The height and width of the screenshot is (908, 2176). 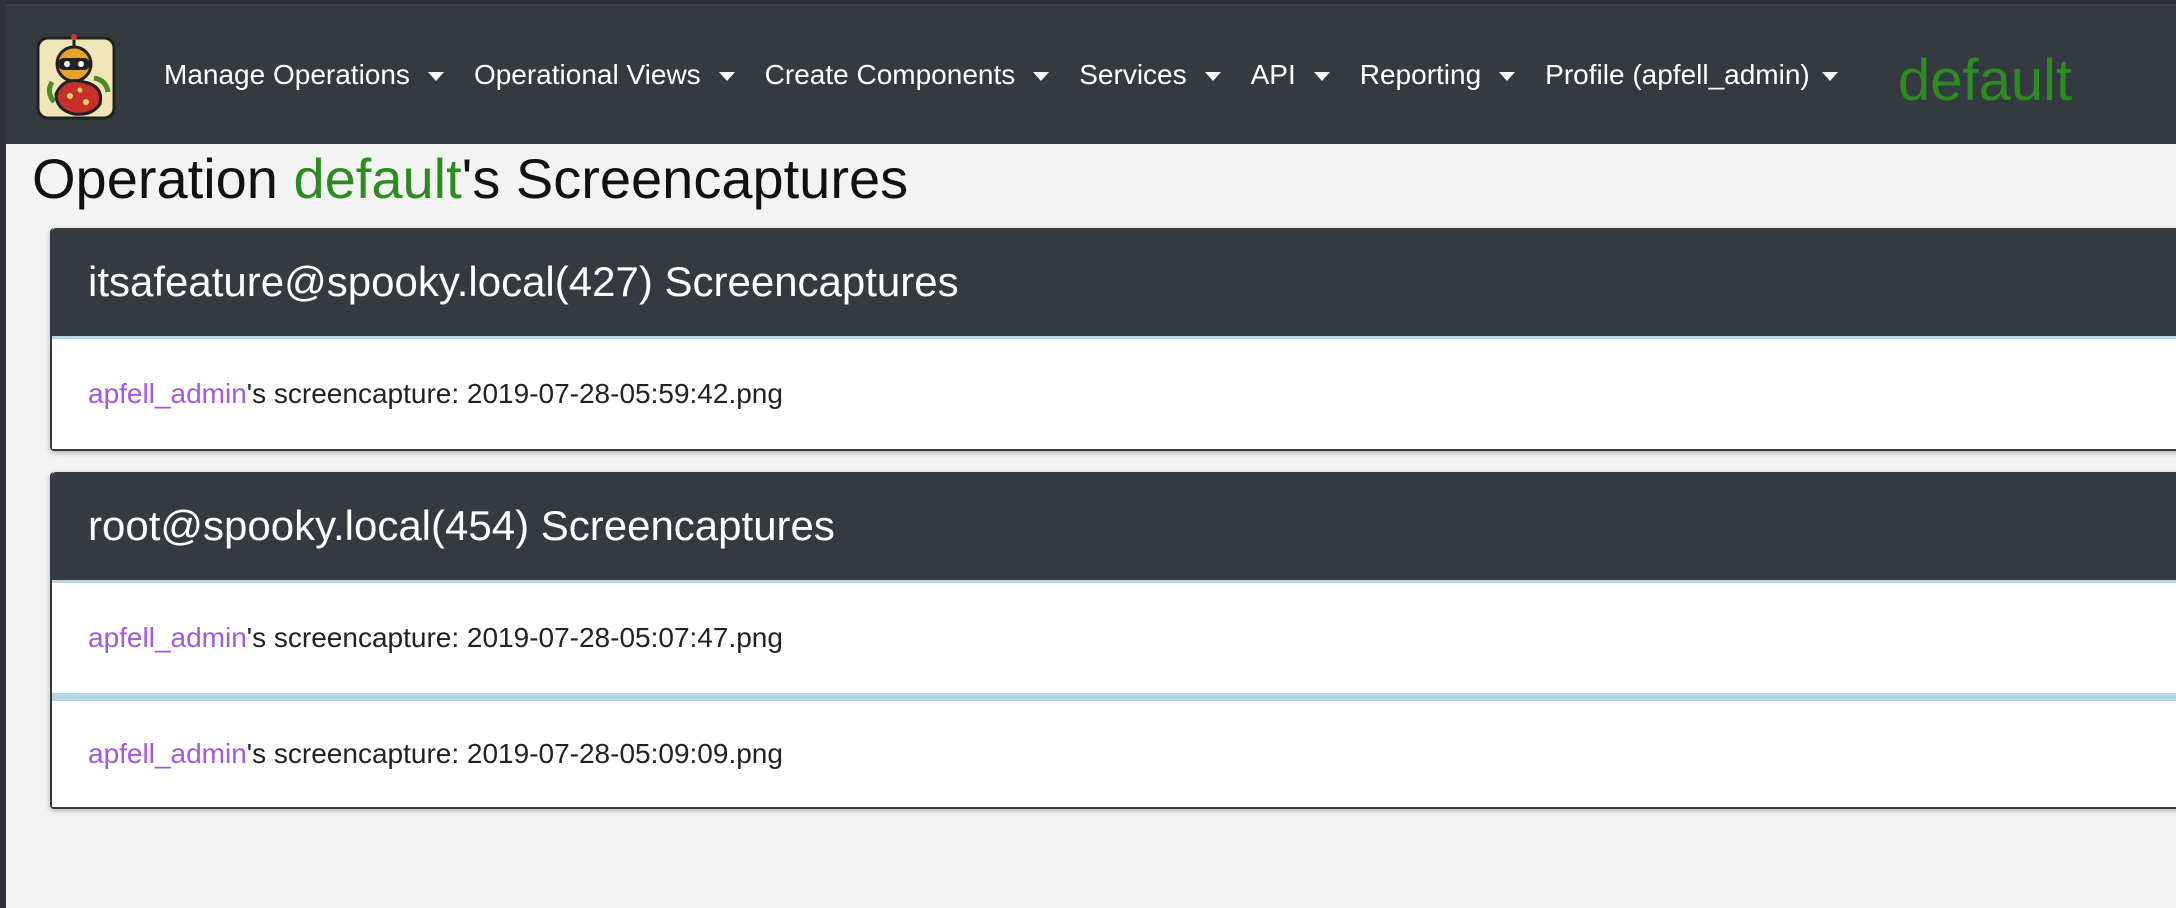 I want to click on page-title: Operation default's Screencaptures, so click(x=470, y=179).